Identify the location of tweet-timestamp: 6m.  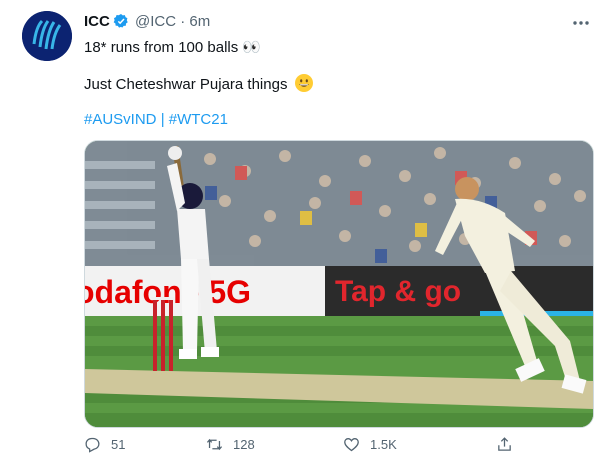
(199, 21).